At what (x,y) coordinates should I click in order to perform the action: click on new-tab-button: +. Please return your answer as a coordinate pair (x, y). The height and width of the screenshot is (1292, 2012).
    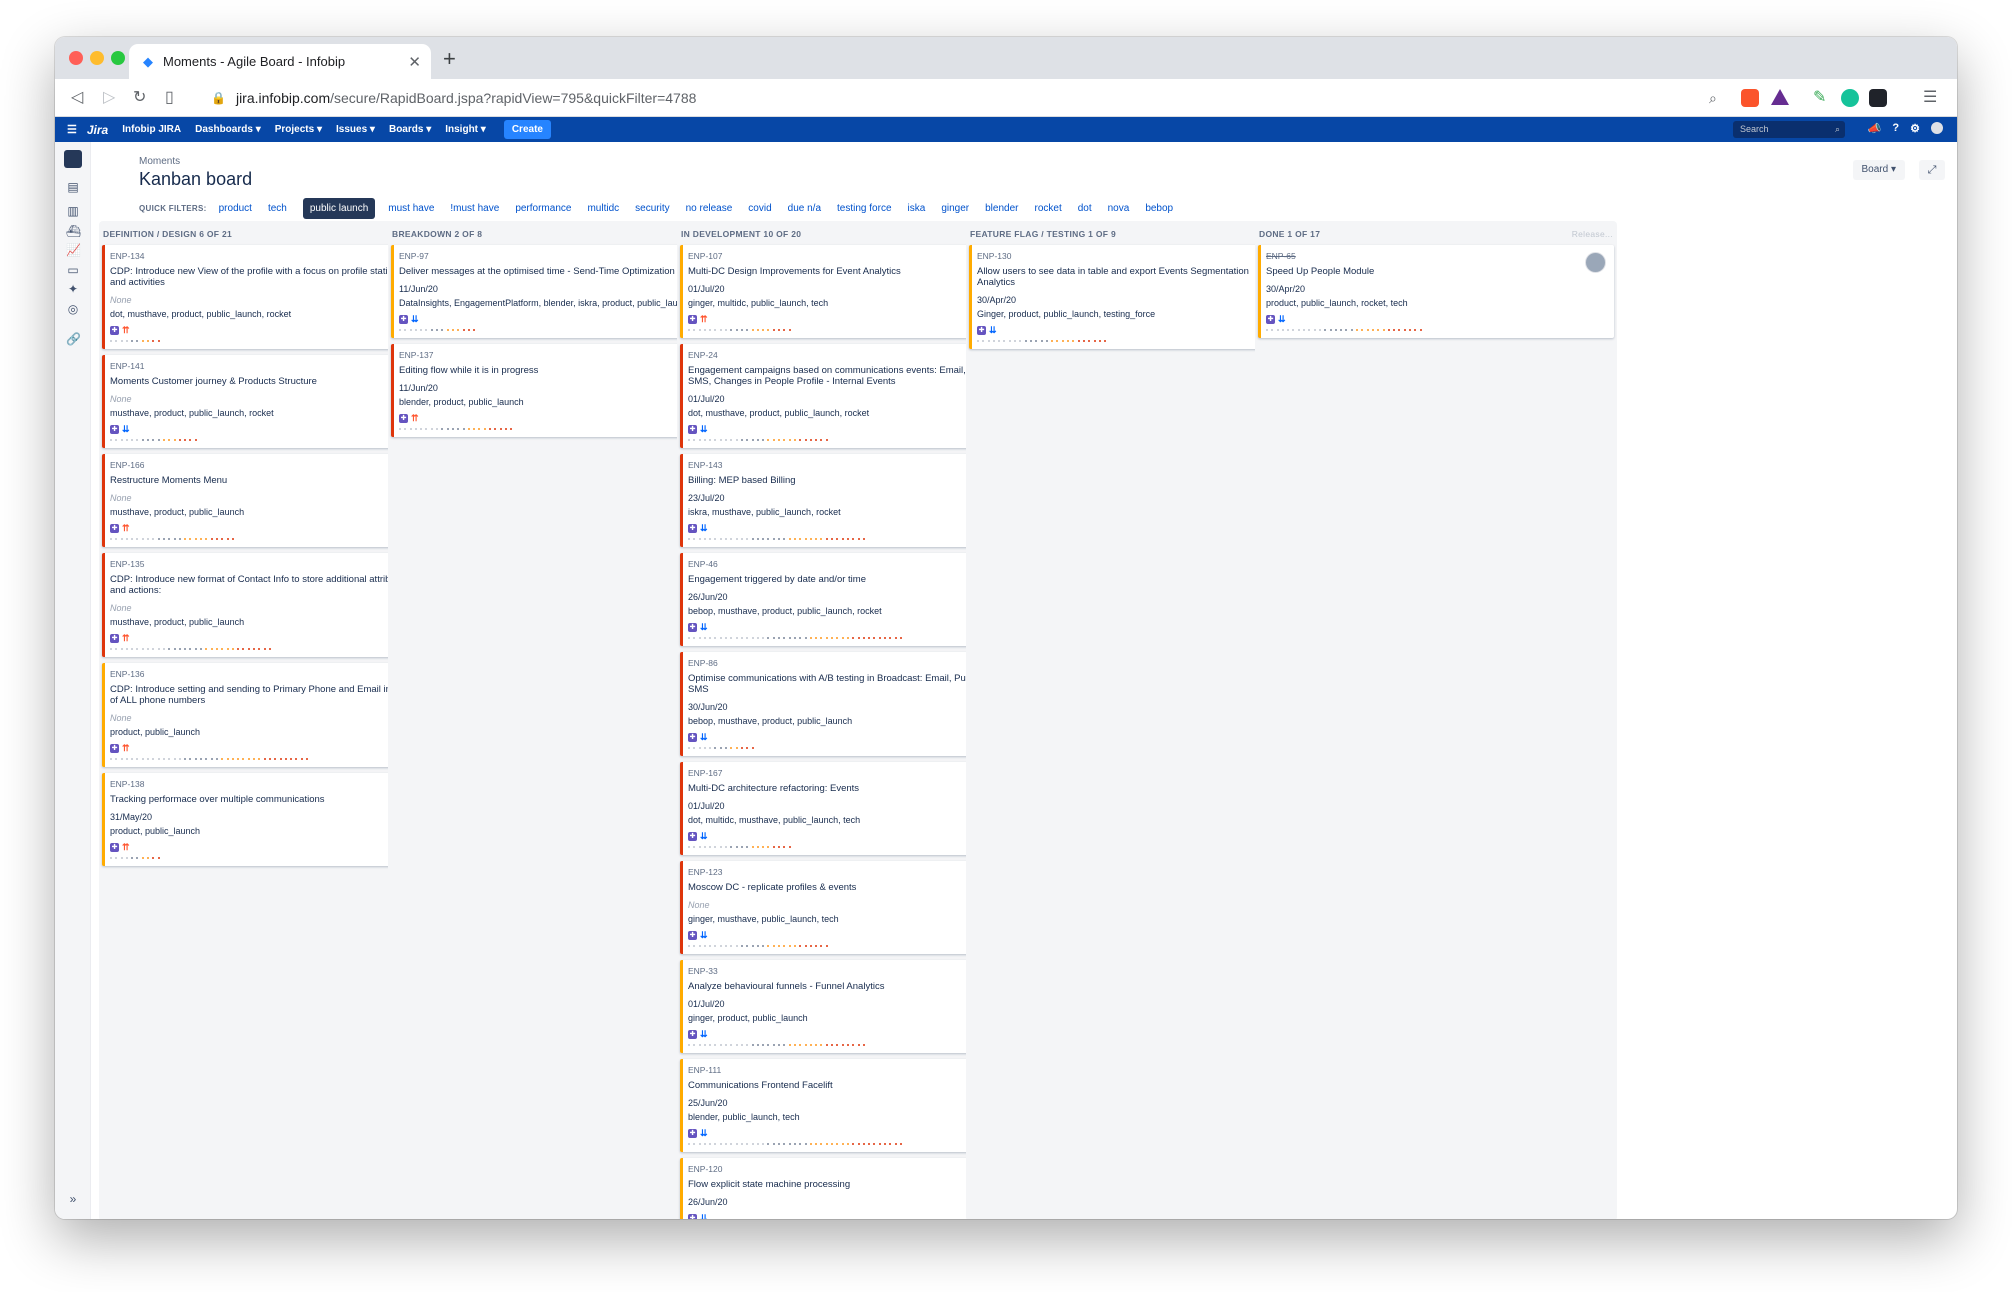
    Looking at the image, I should click on (449, 59).